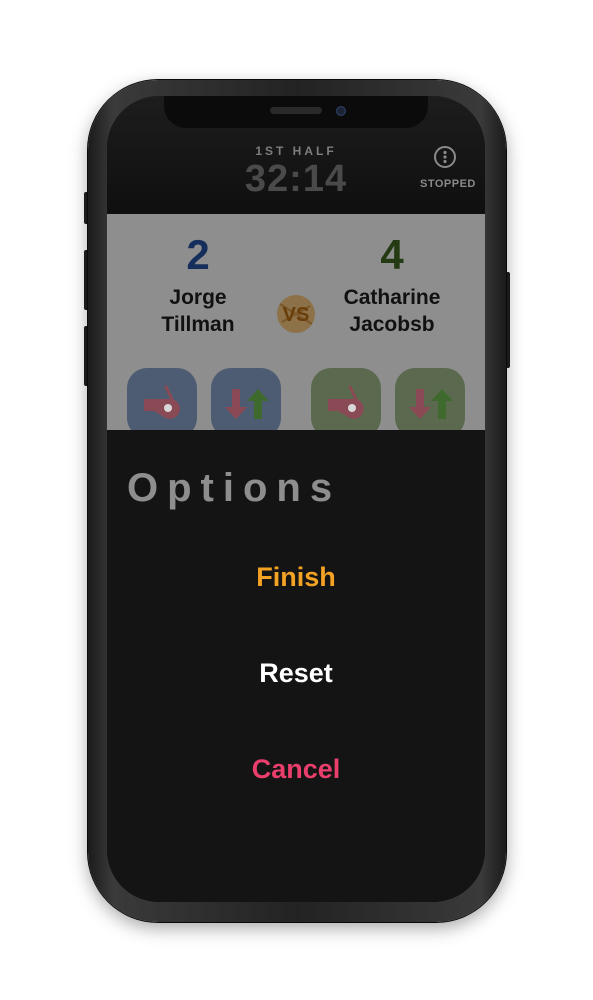  I want to click on home-name-first: Jorge, so click(198, 297).